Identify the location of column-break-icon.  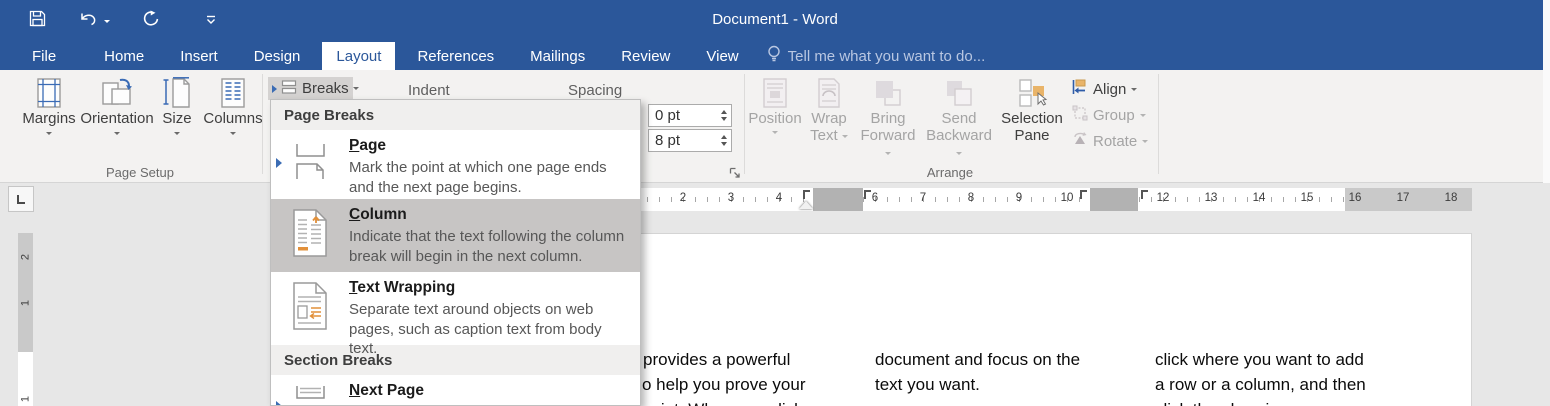
(310, 232).